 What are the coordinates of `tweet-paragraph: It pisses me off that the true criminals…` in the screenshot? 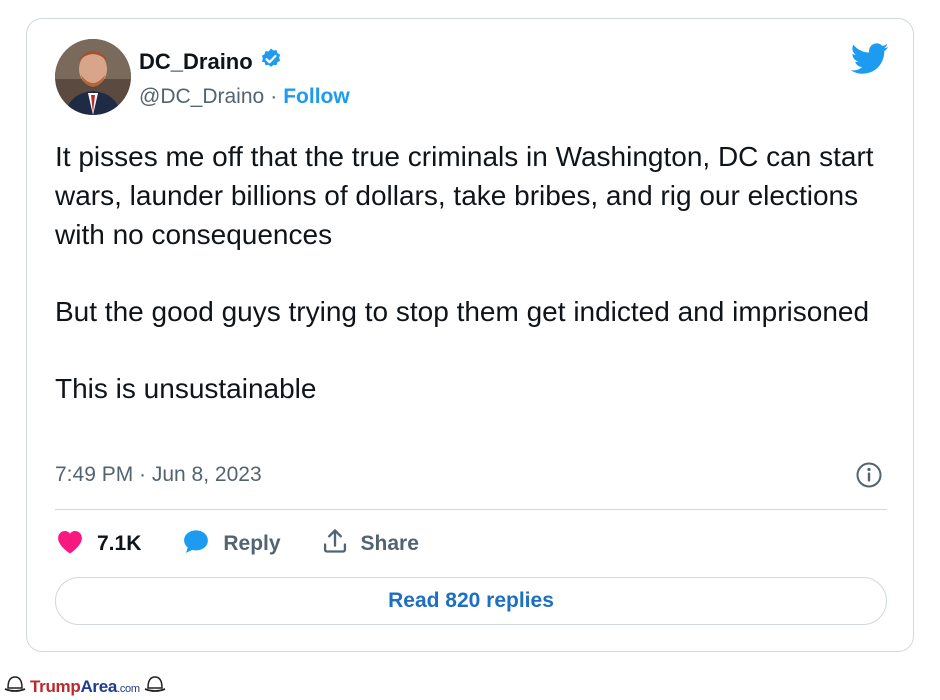 It's located at (464, 195).